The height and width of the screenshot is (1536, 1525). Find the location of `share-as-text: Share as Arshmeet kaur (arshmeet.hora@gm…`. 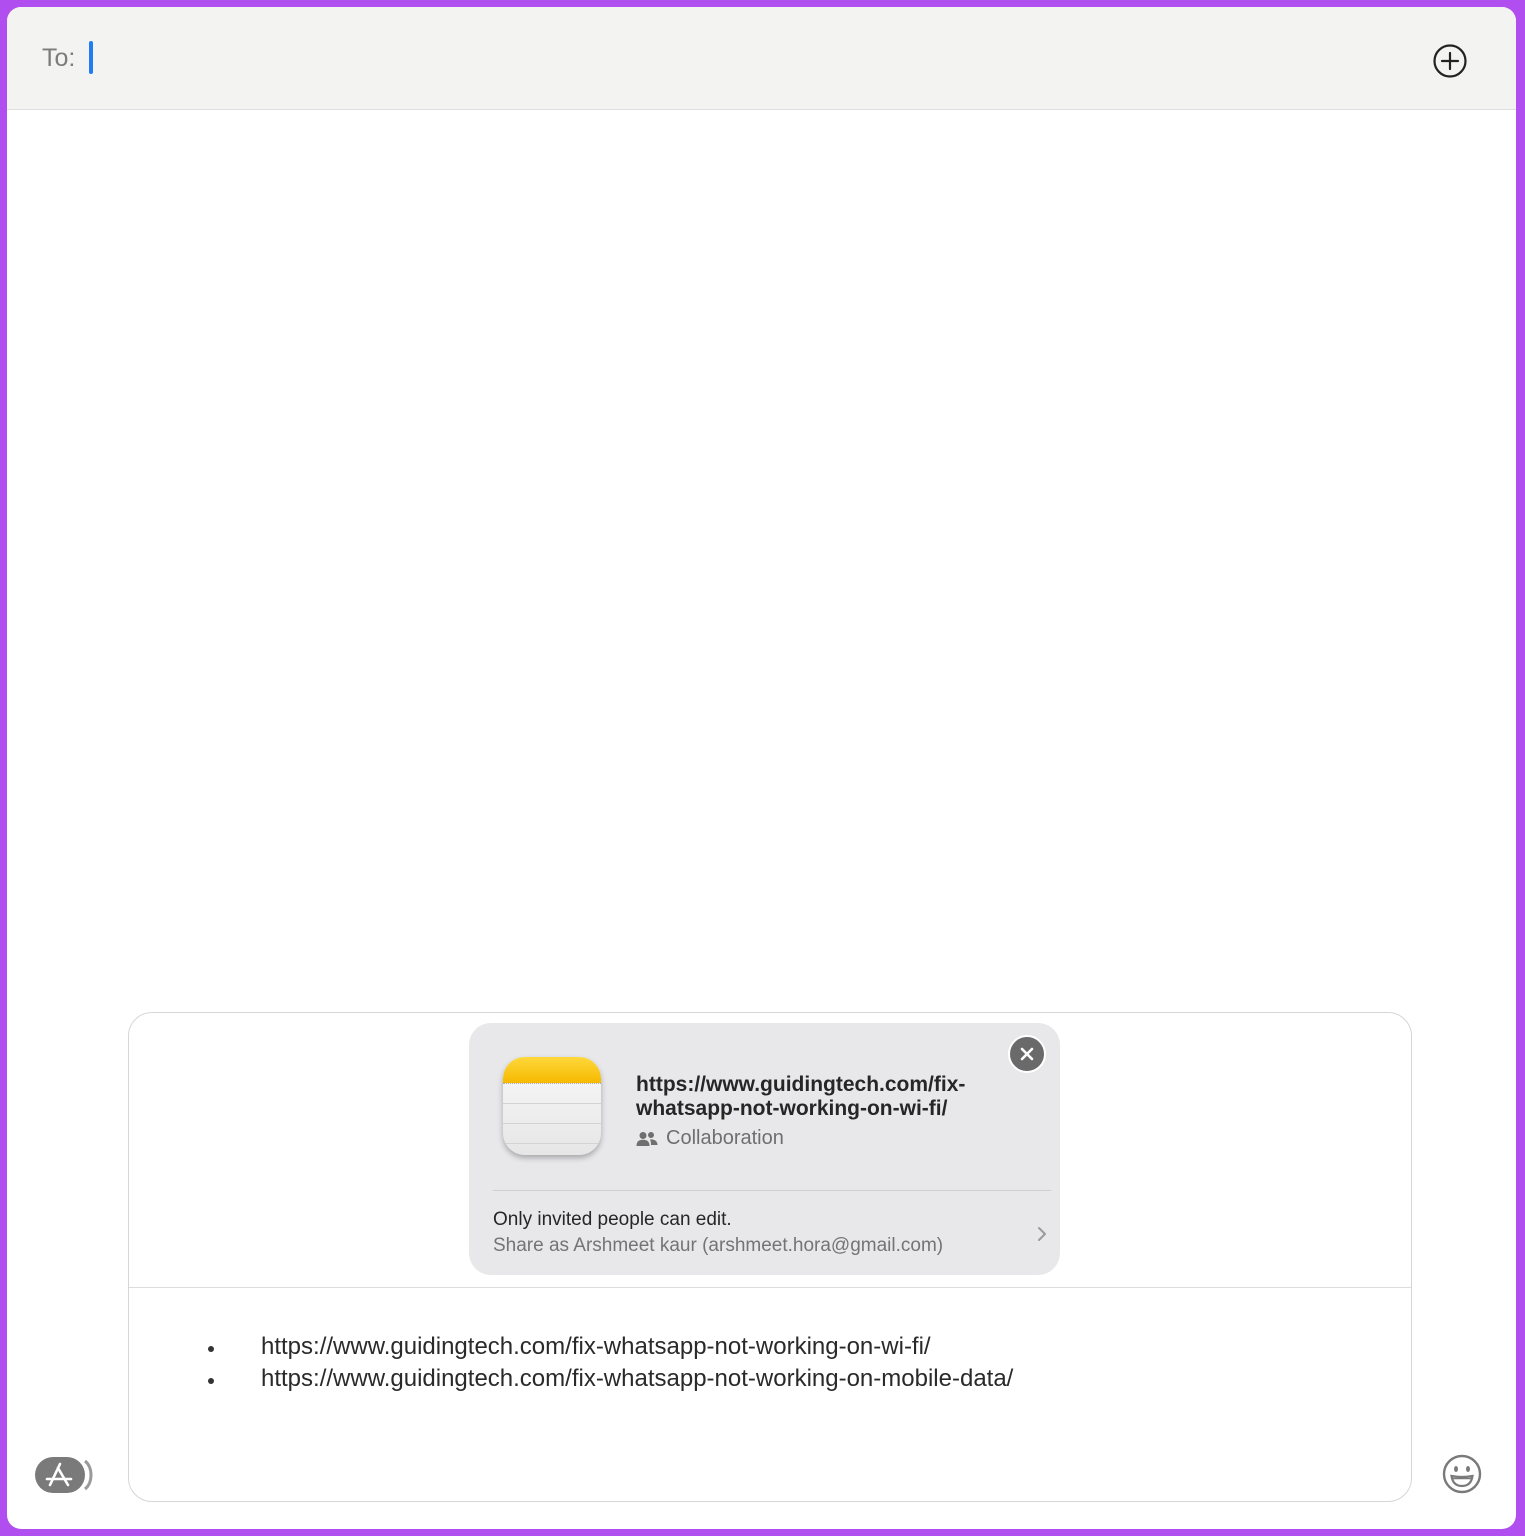

share-as-text: Share as Arshmeet kaur (arshmeet.hora@gm… is located at coordinates (718, 1246).